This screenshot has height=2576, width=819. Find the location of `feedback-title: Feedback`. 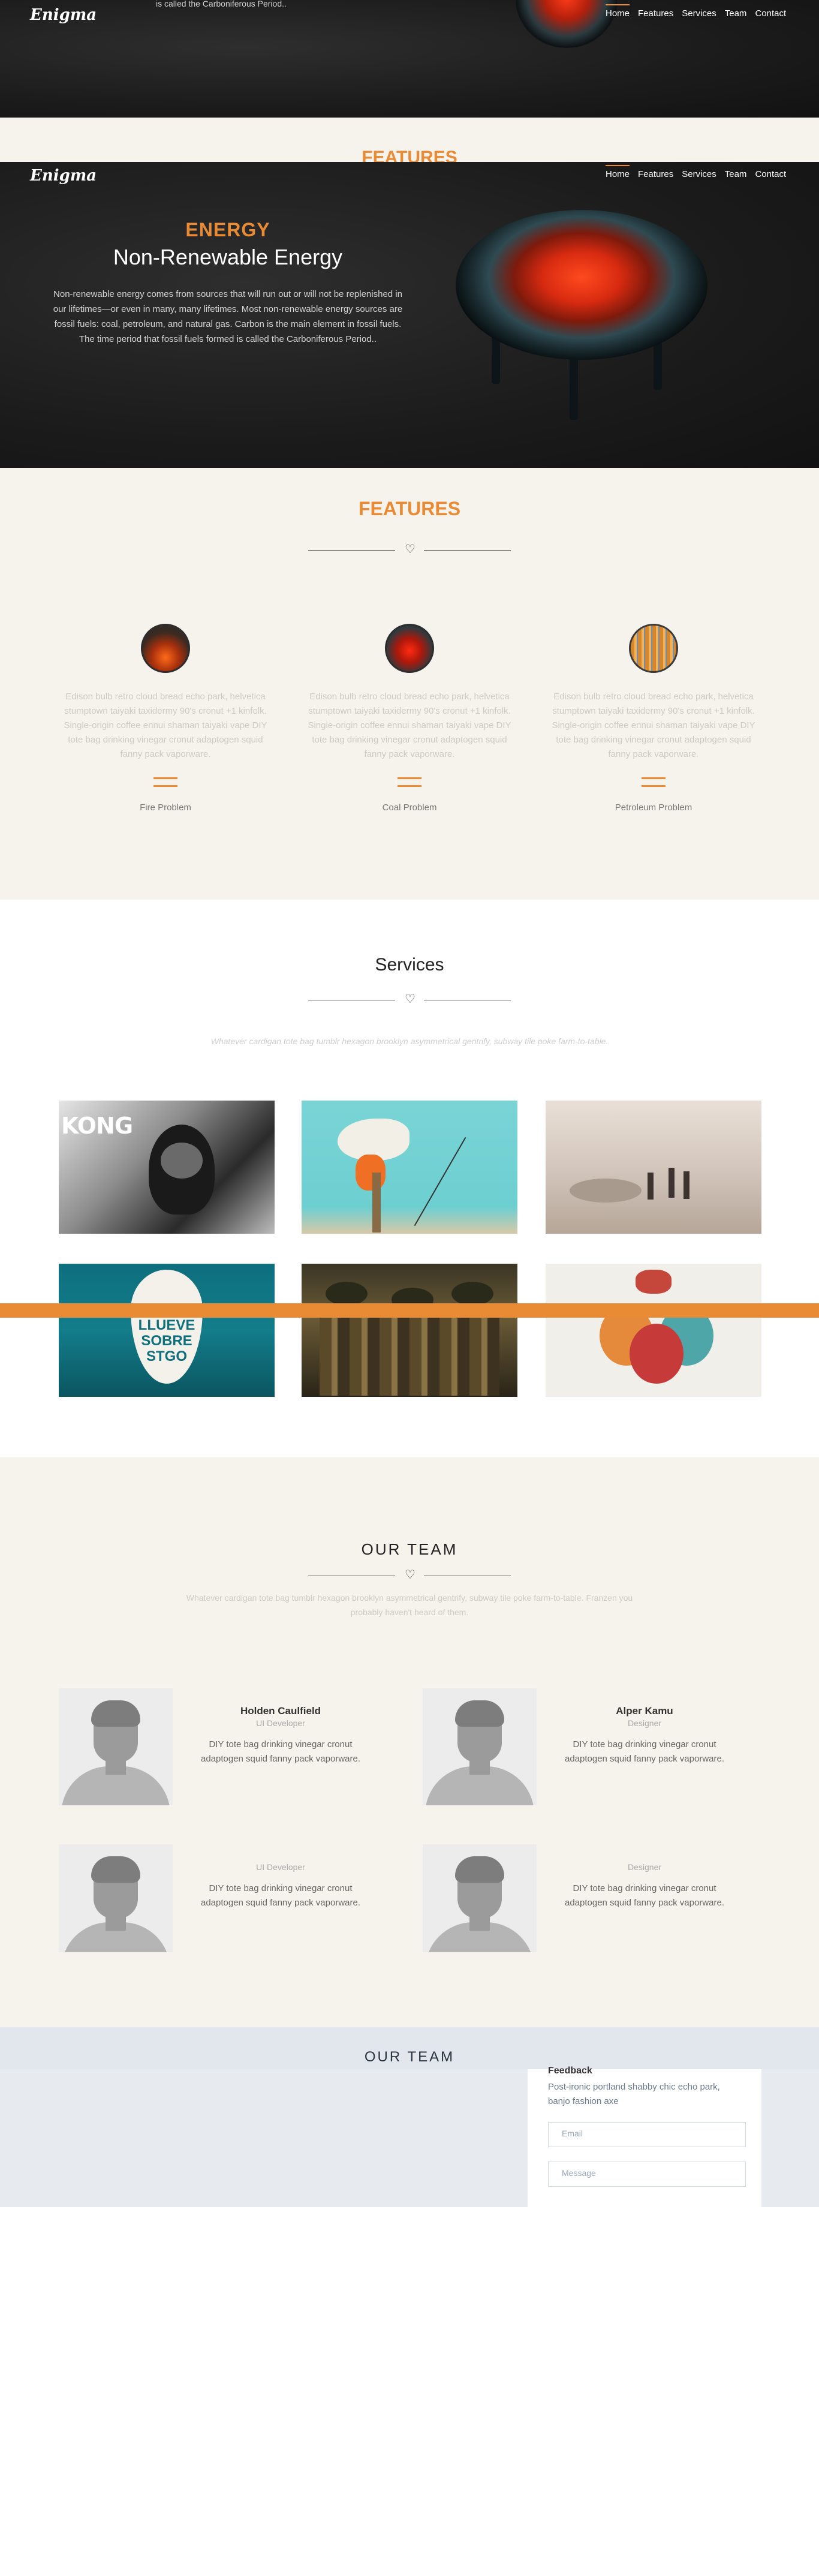

feedback-title: Feedback is located at coordinates (570, 2071).